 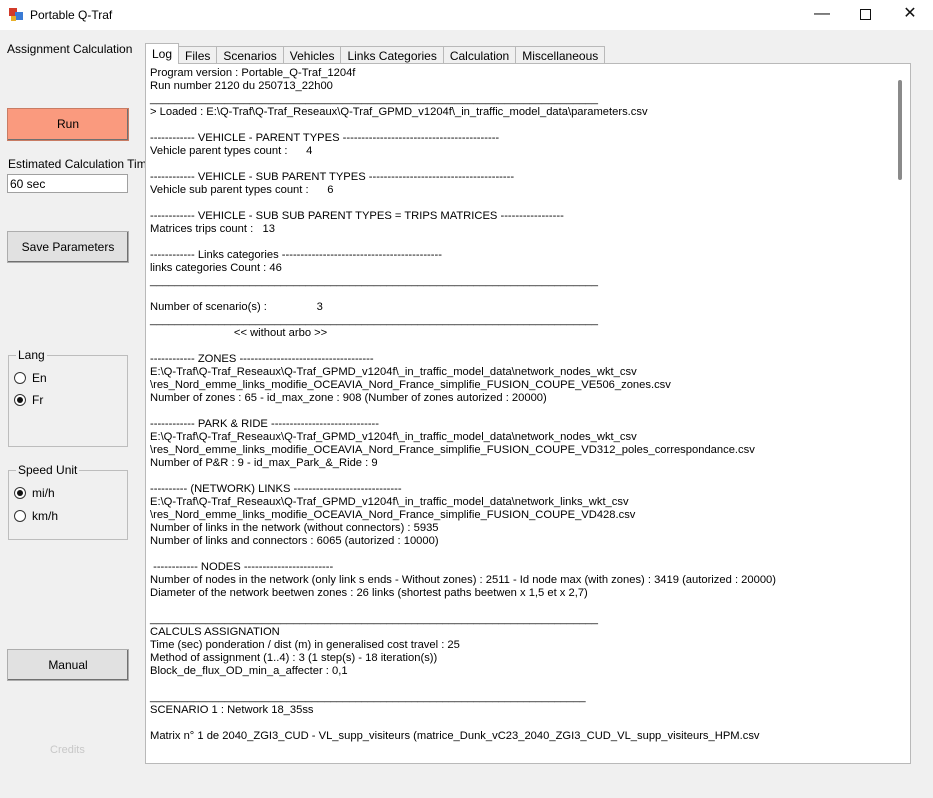 What do you see at coordinates (43, 493) in the screenshot?
I see `speed-label-mih: mi/h` at bounding box center [43, 493].